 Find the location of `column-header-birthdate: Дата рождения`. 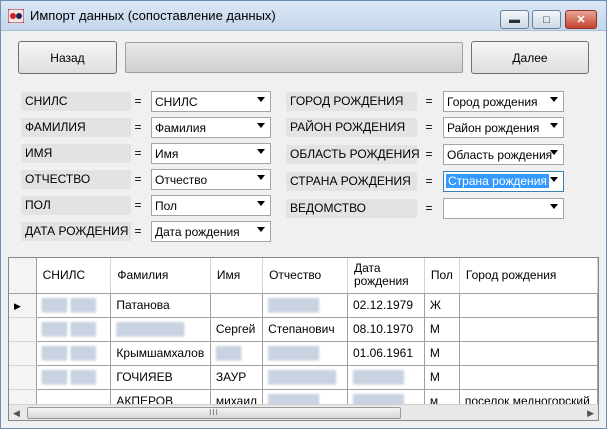

column-header-birthdate: Дата рождения is located at coordinates (386, 276).